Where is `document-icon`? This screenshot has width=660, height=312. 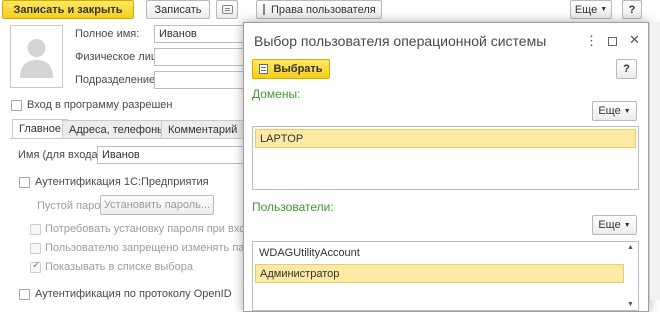 document-icon is located at coordinates (264, 9).